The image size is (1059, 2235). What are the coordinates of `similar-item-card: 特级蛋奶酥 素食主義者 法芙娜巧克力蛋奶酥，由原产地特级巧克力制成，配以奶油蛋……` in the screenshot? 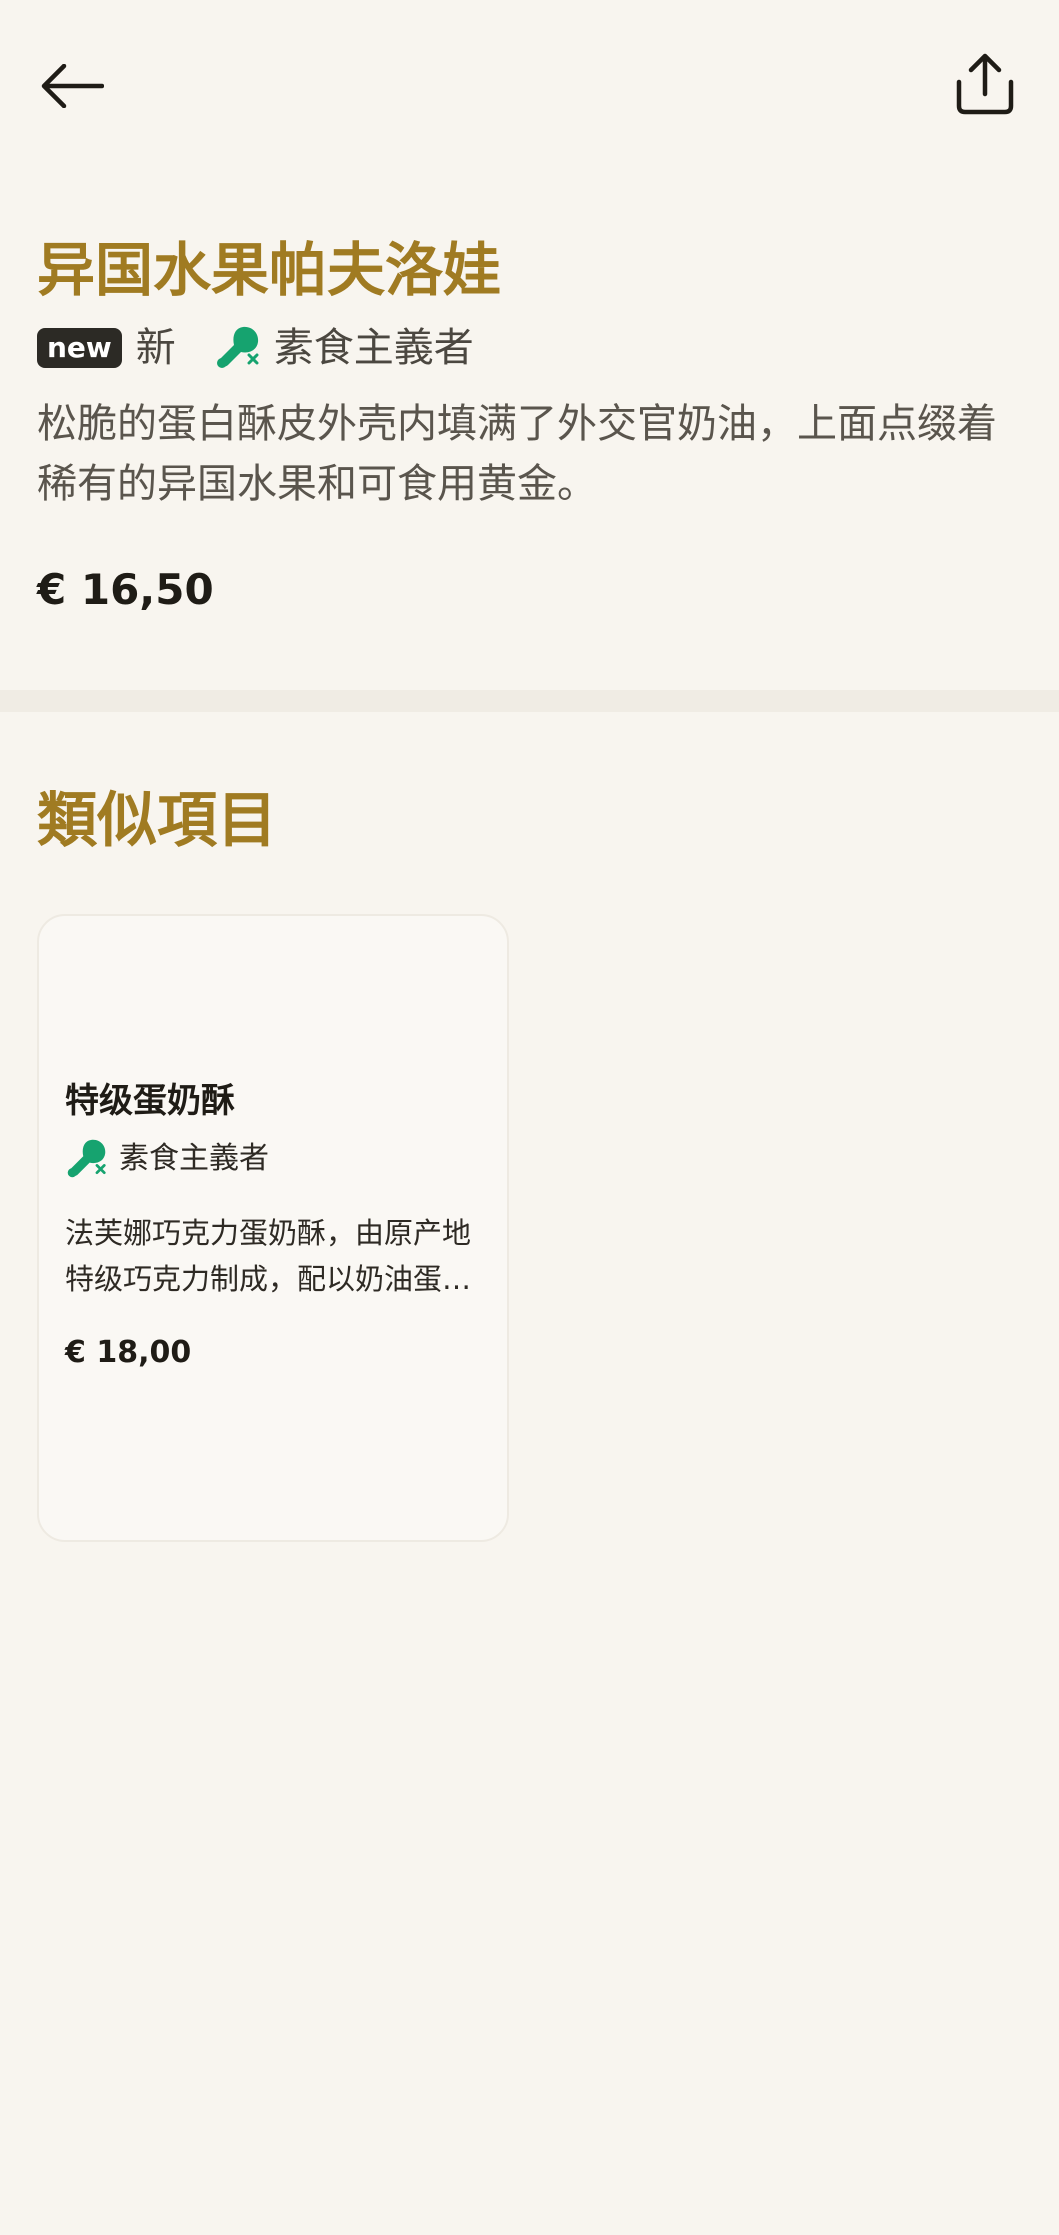 It's located at (273, 1228).